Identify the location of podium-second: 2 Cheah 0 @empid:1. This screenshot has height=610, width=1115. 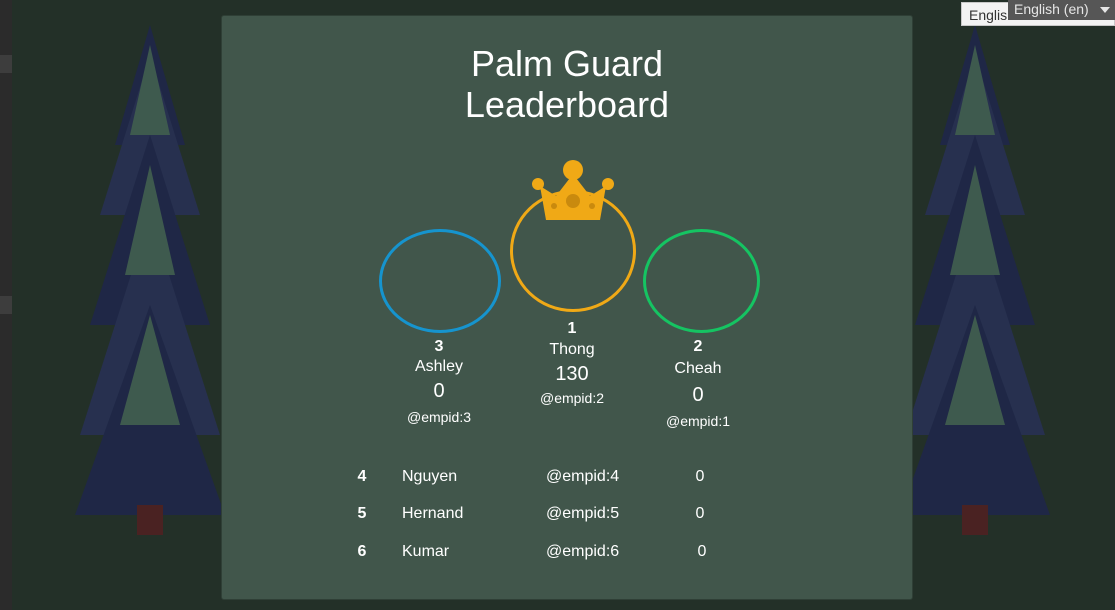
(698, 386).